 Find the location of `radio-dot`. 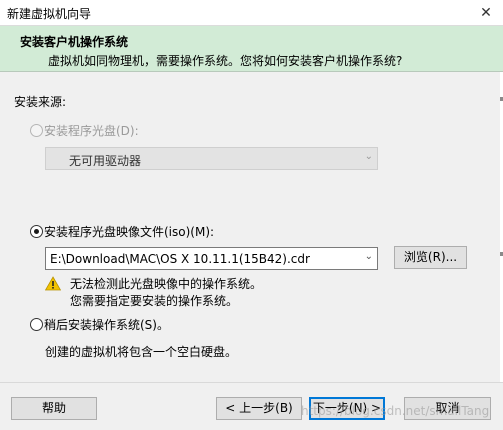

radio-dot is located at coordinates (36, 231).